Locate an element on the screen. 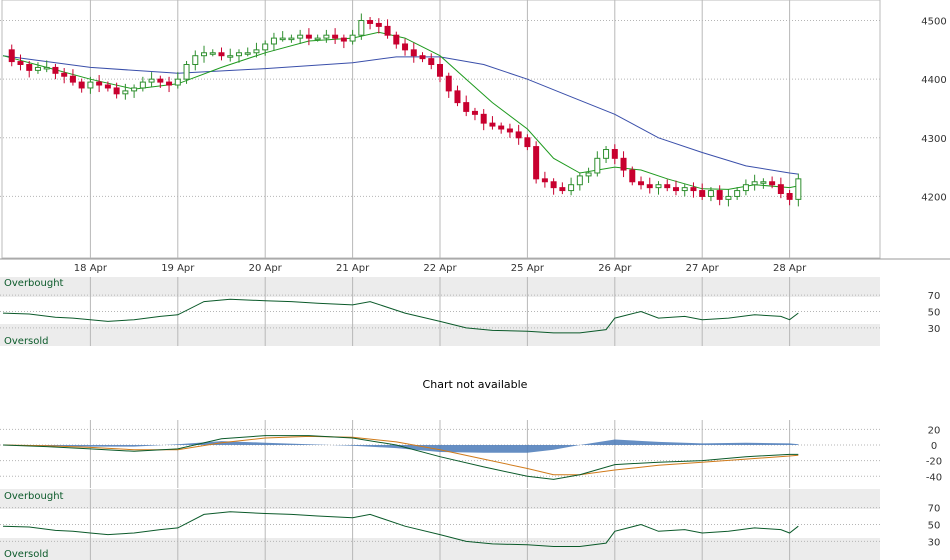 Image resolution: width=950 pixels, height=560 pixels. price-y-tick-4200: 4200 is located at coordinates (933, 197).